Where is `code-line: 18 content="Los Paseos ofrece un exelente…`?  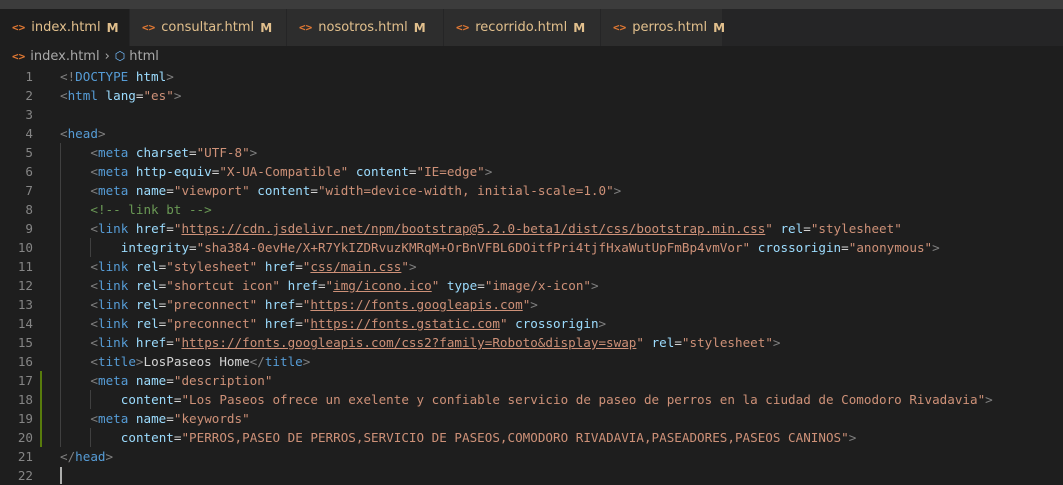
code-line: 18 content="Los Paseos ofrece un exelente… is located at coordinates (531, 399).